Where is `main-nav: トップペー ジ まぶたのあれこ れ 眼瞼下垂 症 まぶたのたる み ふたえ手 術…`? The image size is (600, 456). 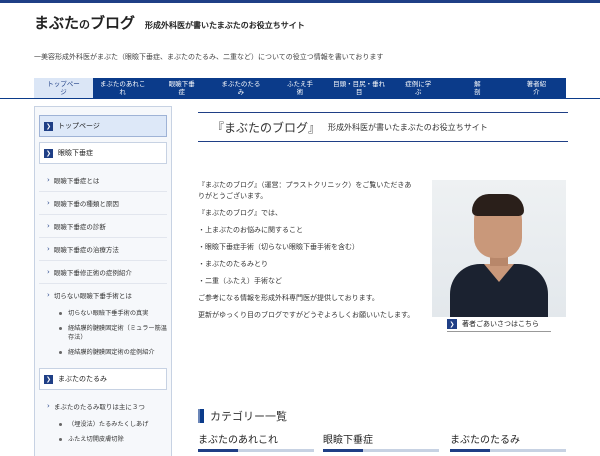
main-nav: トップペー ジ まぶたのあれこ れ 眼瞼下垂 症 まぶたのたる み ふたえ手 術… is located at coordinates (300, 88).